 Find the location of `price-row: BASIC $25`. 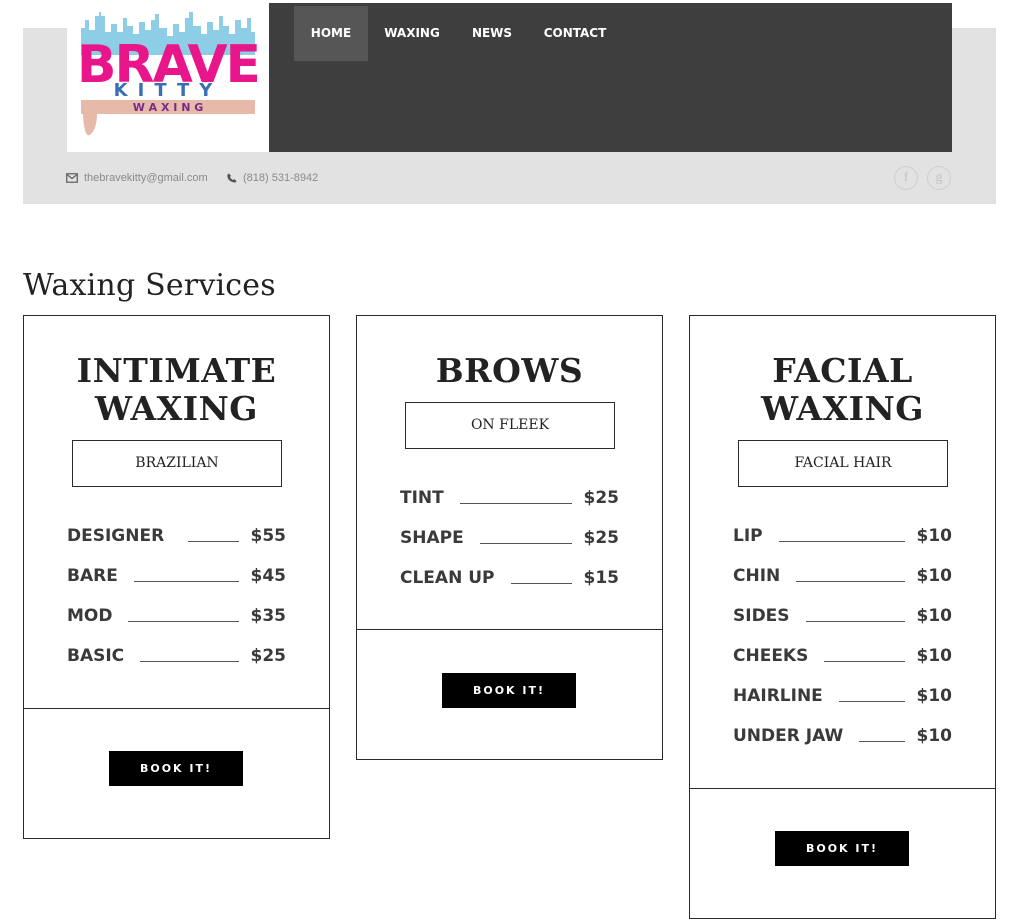

price-row: BASIC $25 is located at coordinates (176, 654).